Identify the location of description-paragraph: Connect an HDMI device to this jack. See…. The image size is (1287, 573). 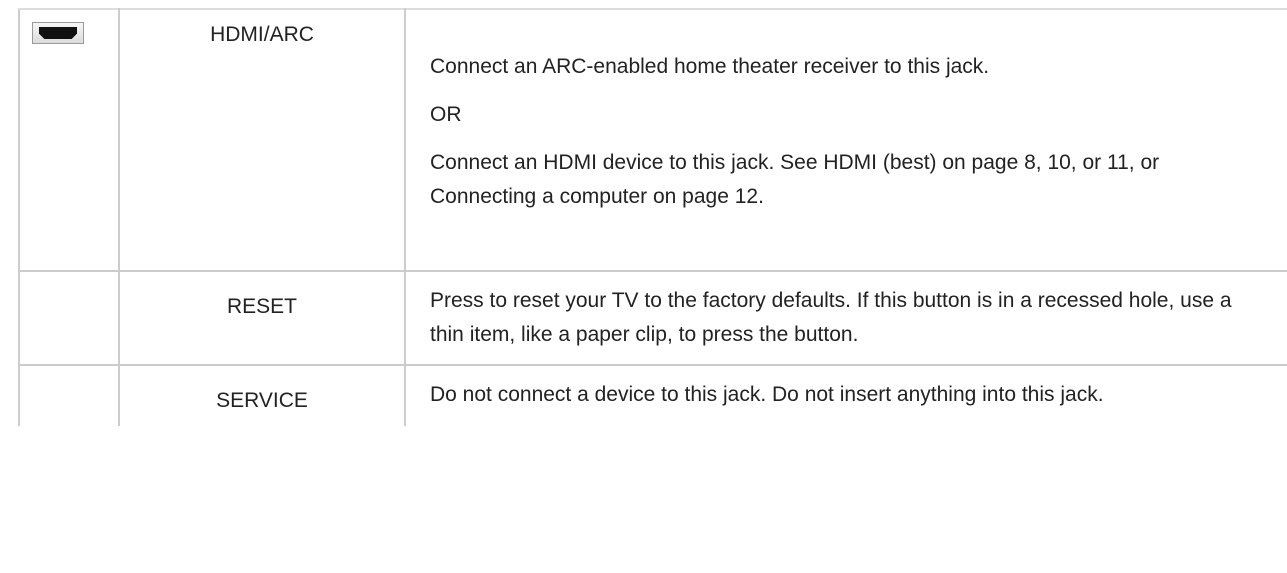
(795, 179).